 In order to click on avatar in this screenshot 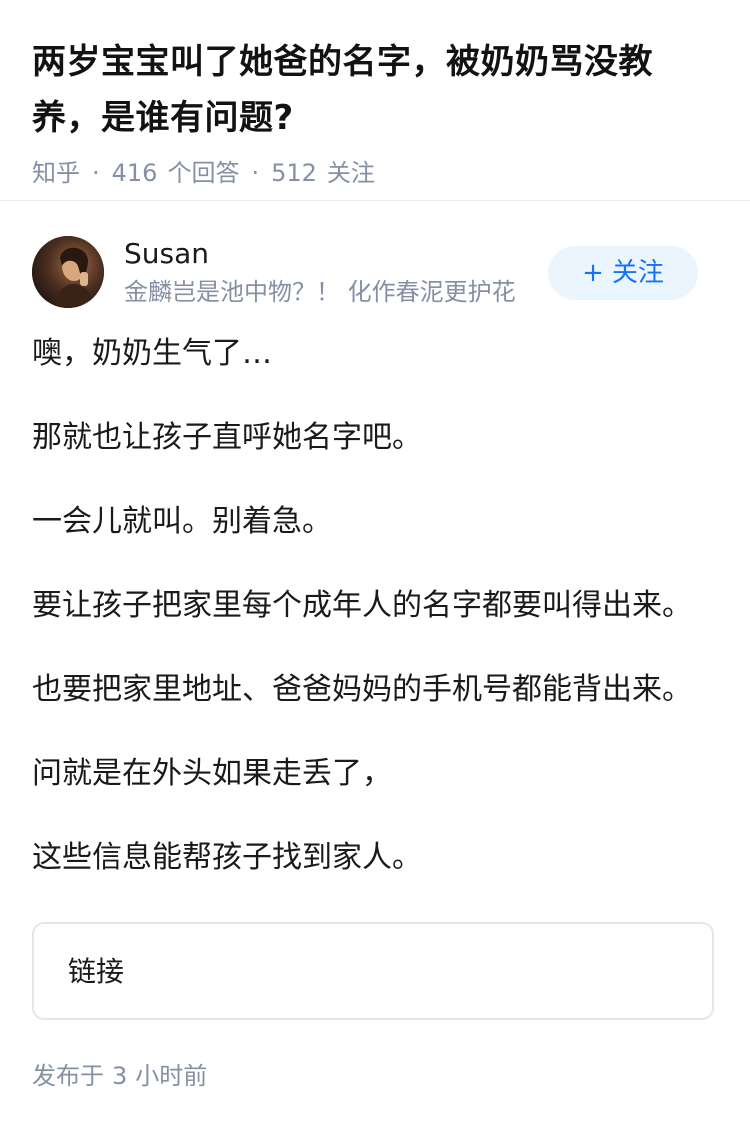, I will do `click(68, 272)`.